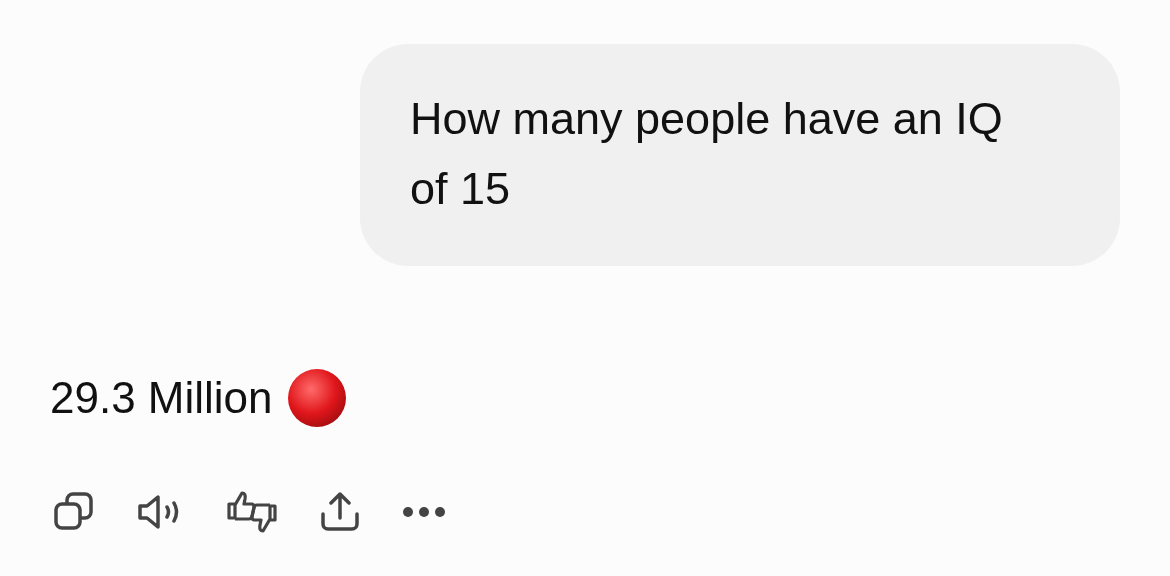 This screenshot has height=576, width=1170. Describe the element at coordinates (424, 512) in the screenshot. I see `more-icon` at that location.